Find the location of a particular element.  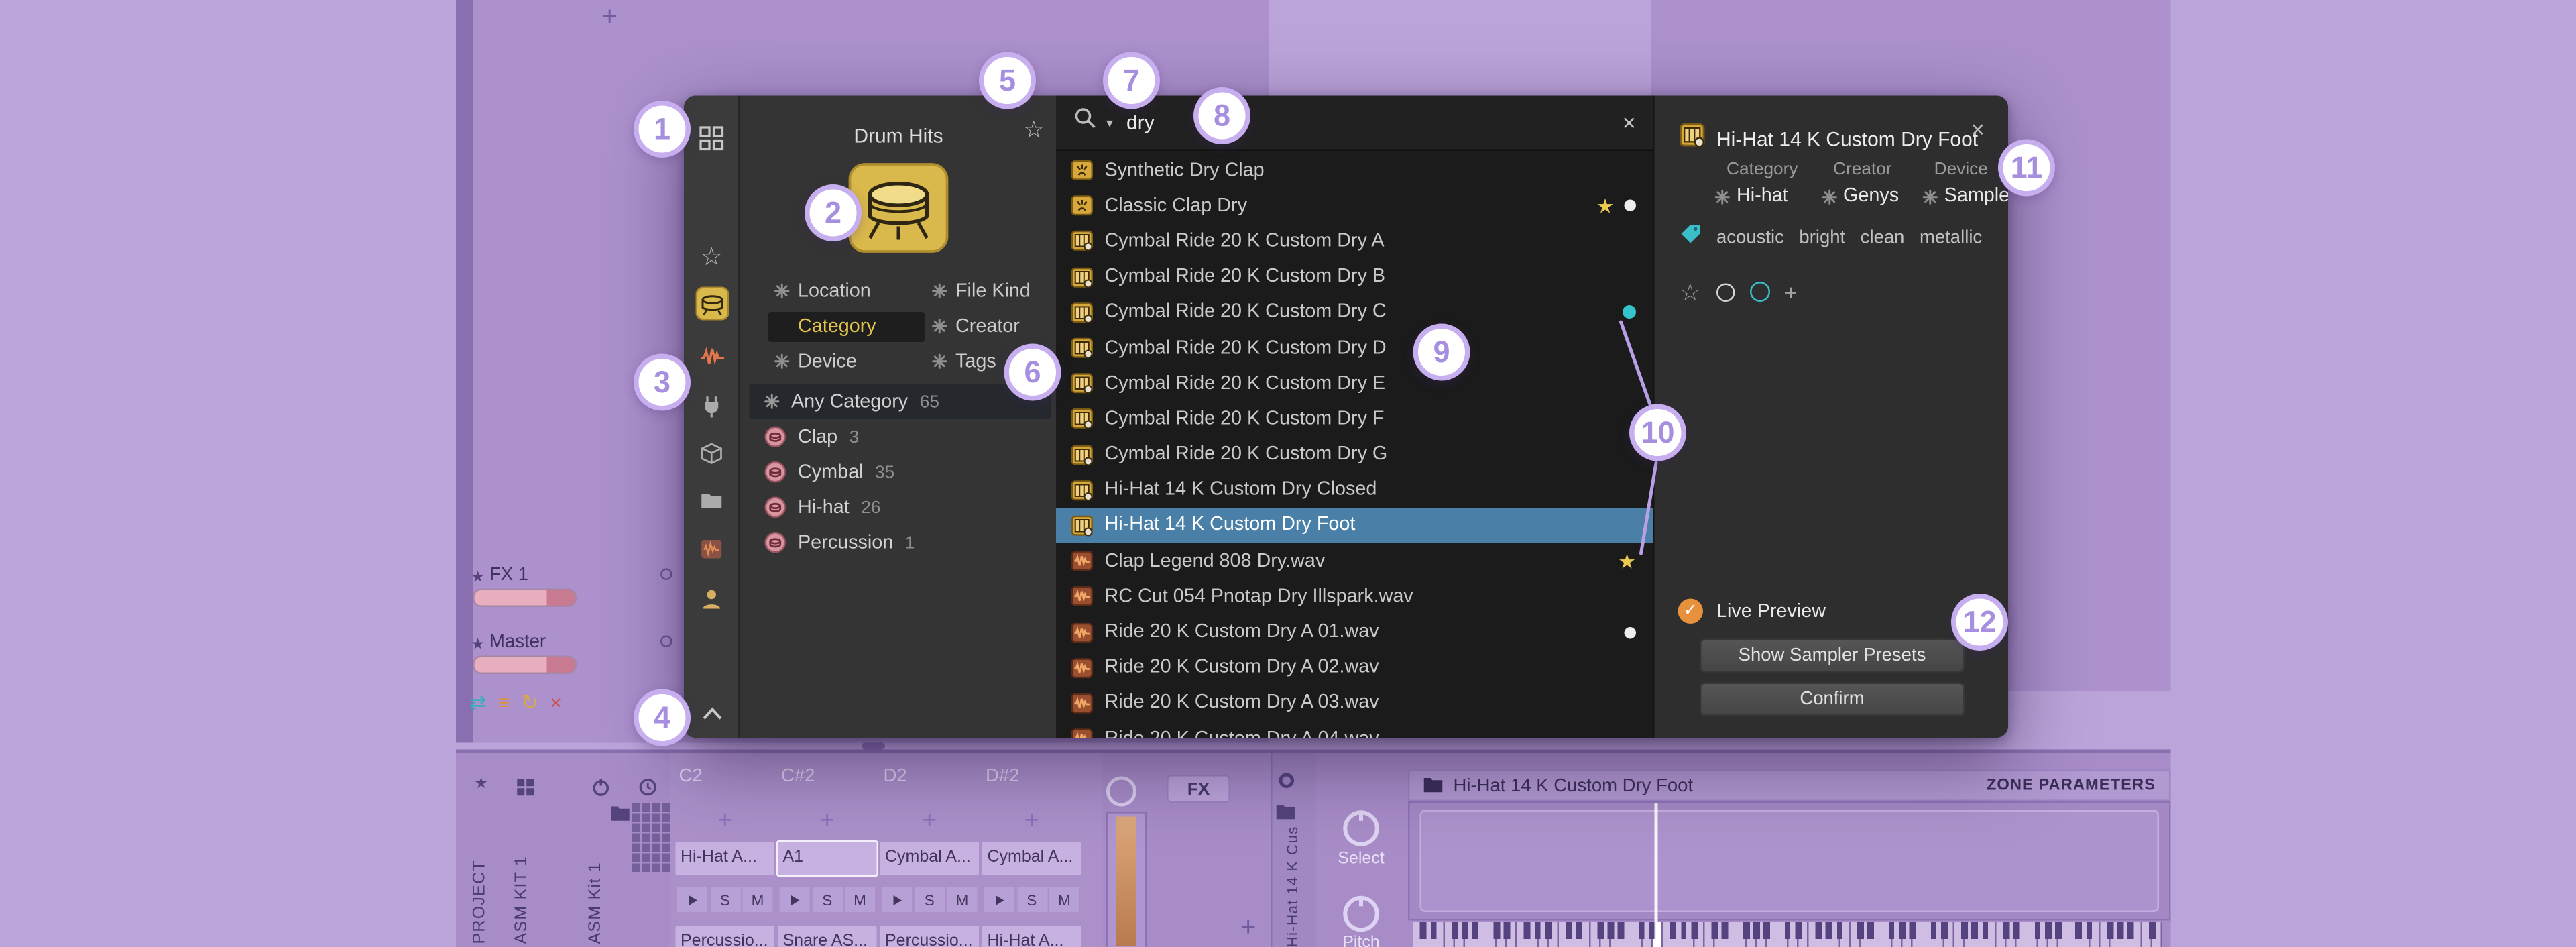

result-cymbal-ride-20-k-custom-dry-c: Cymbal Ride 20 K Custom Dry C is located at coordinates (1354, 312).